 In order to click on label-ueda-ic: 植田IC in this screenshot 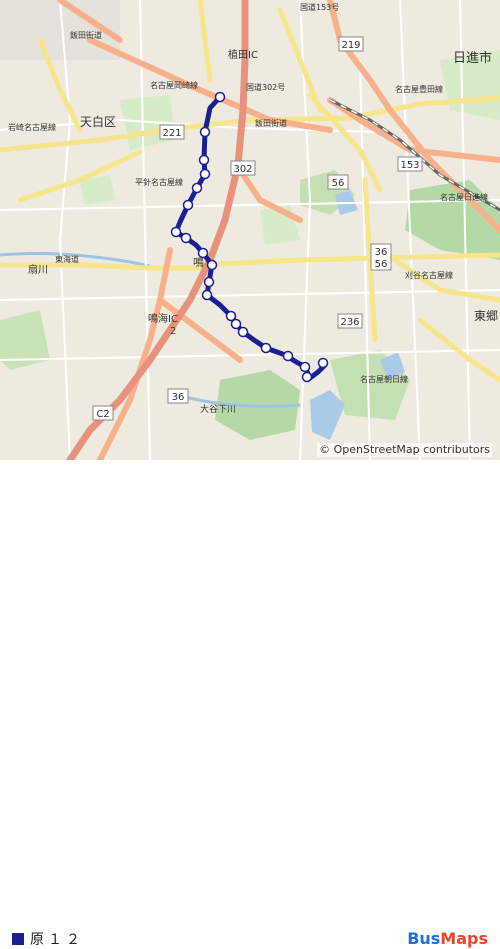, I will do `click(243, 54)`.